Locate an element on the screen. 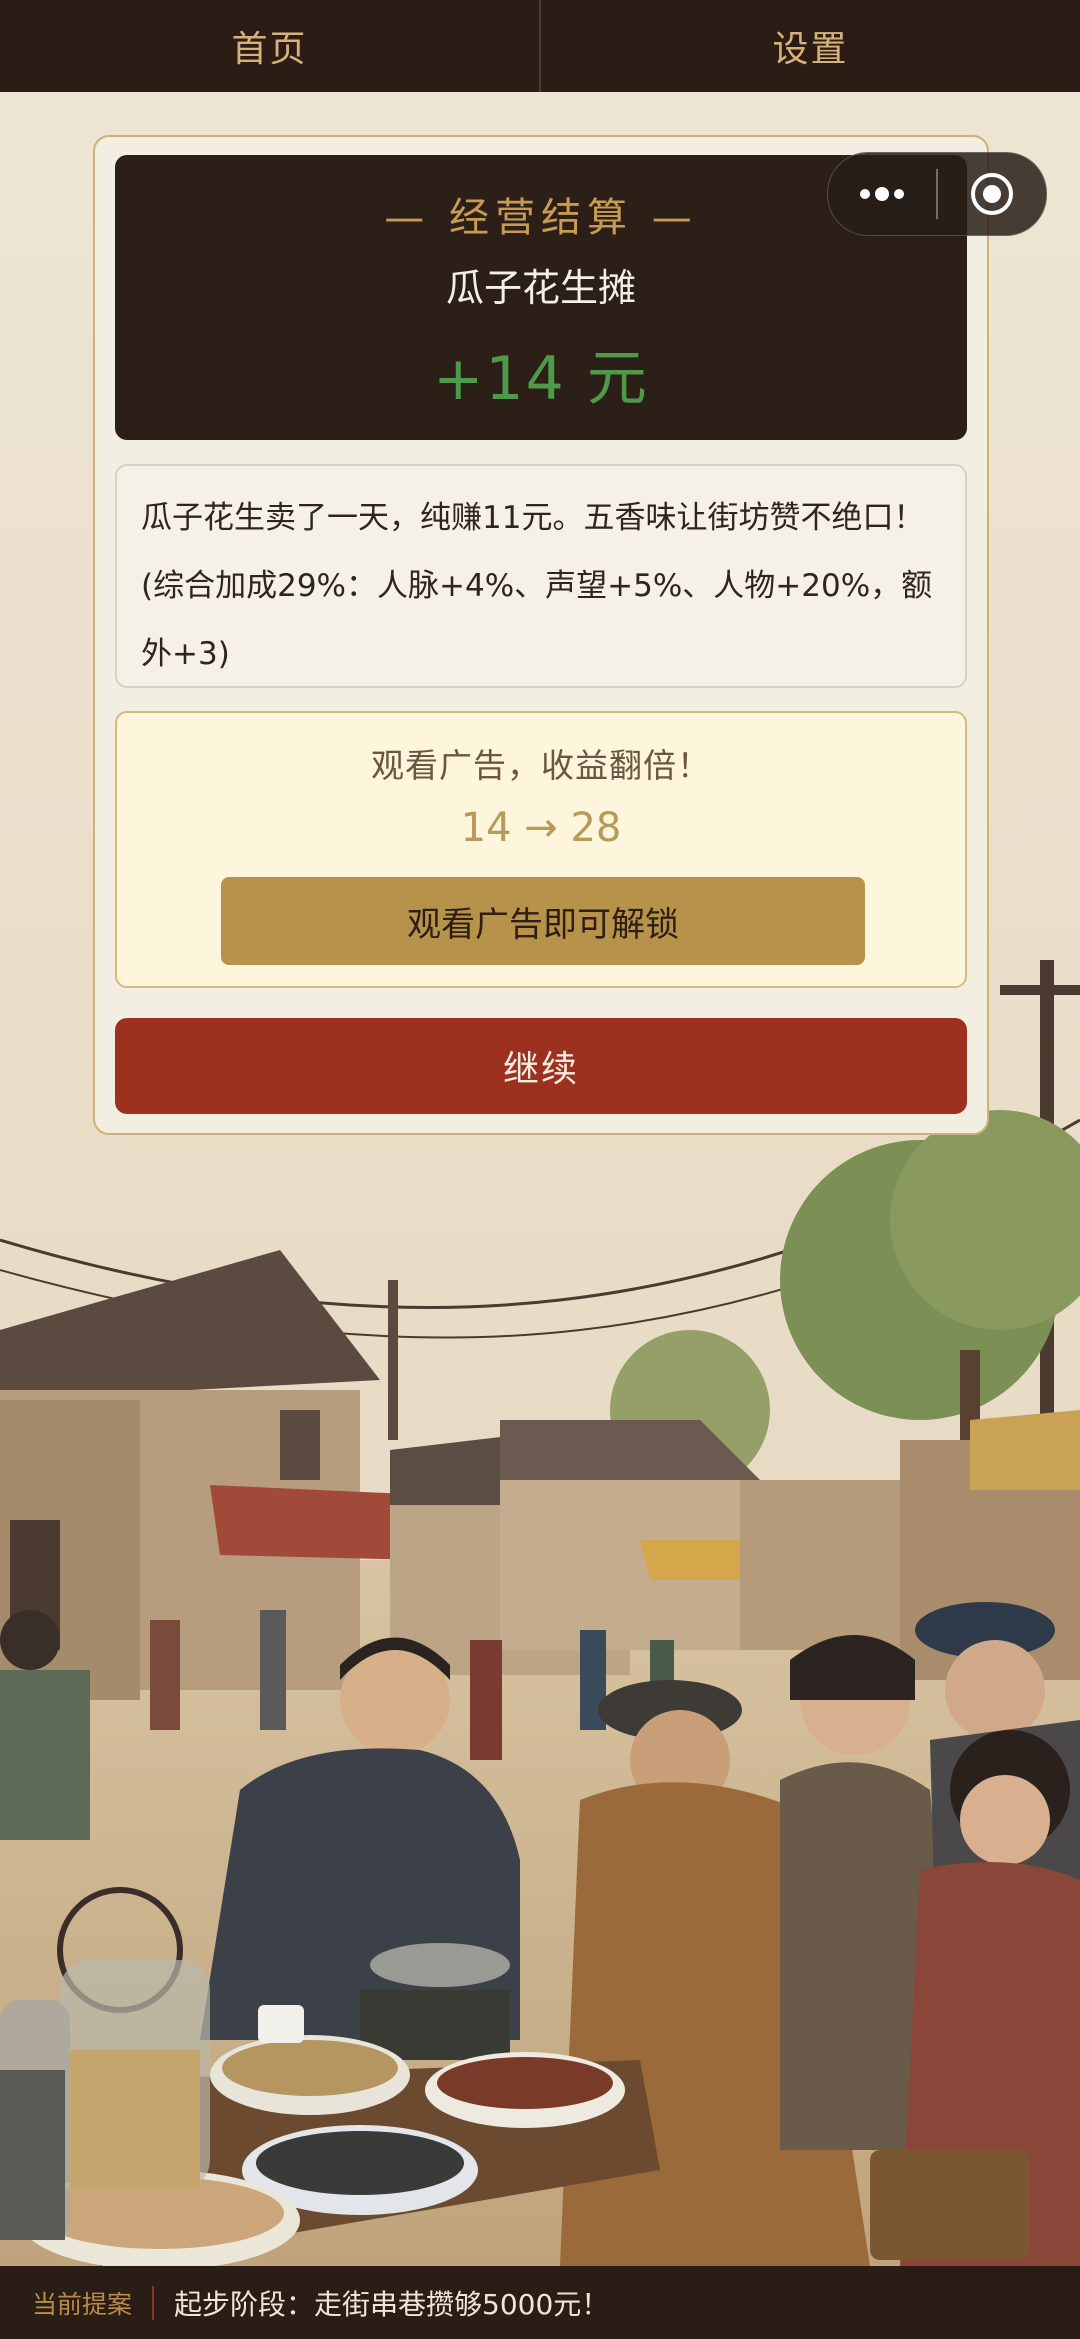  ad-calculation: 14 → 28 is located at coordinates (541, 828).